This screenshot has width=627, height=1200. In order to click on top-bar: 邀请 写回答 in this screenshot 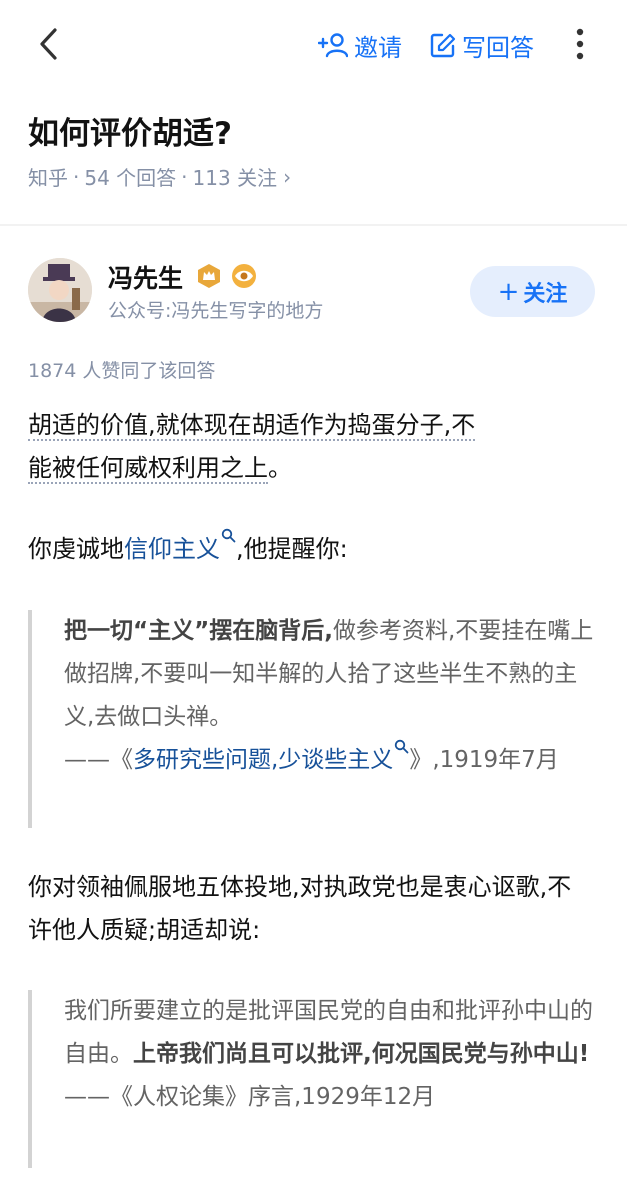, I will do `click(313, 45)`.